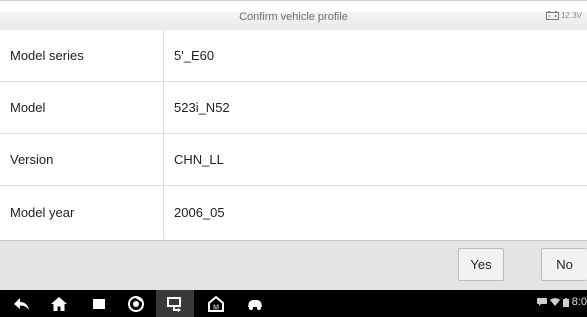 Image resolution: width=587 pixels, height=317 pixels. I want to click on row-value: CHN_LL, so click(199, 159).